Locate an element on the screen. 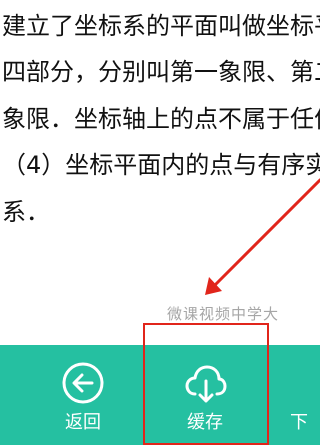 This screenshot has height=445, width=320. article-line-3: 象限．坐标轴上的点不属于任何象 is located at coordinates (161, 119).